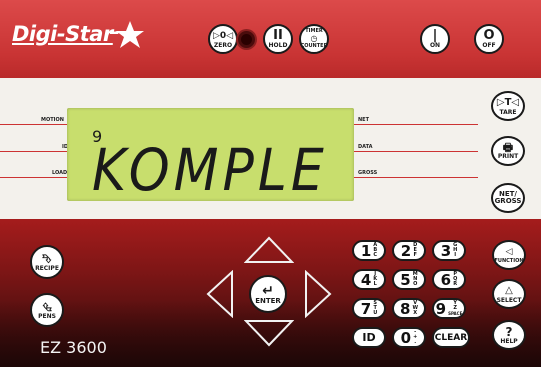  What do you see at coordinates (268, 300) in the screenshot?
I see `enter-label: ENTER` at bounding box center [268, 300].